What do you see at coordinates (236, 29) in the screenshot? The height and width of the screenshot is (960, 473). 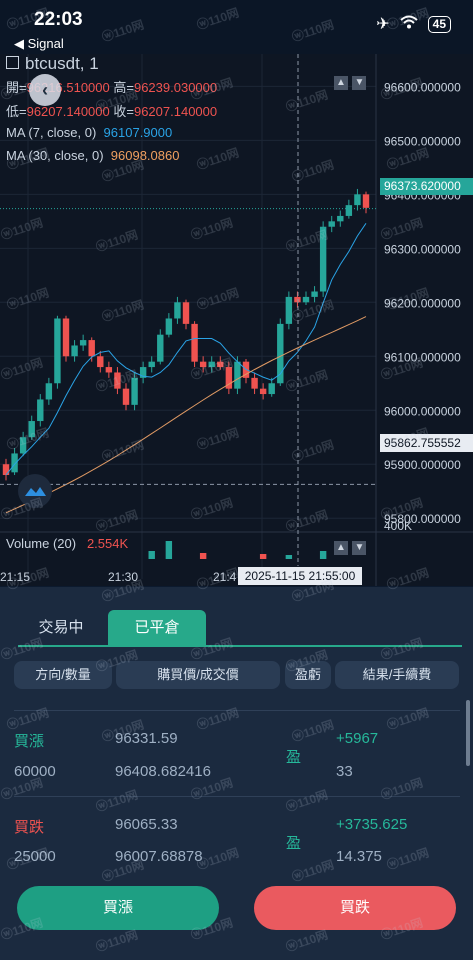 I see `status-bar: 22:03 ◀ Signal ✈ 45` at bounding box center [236, 29].